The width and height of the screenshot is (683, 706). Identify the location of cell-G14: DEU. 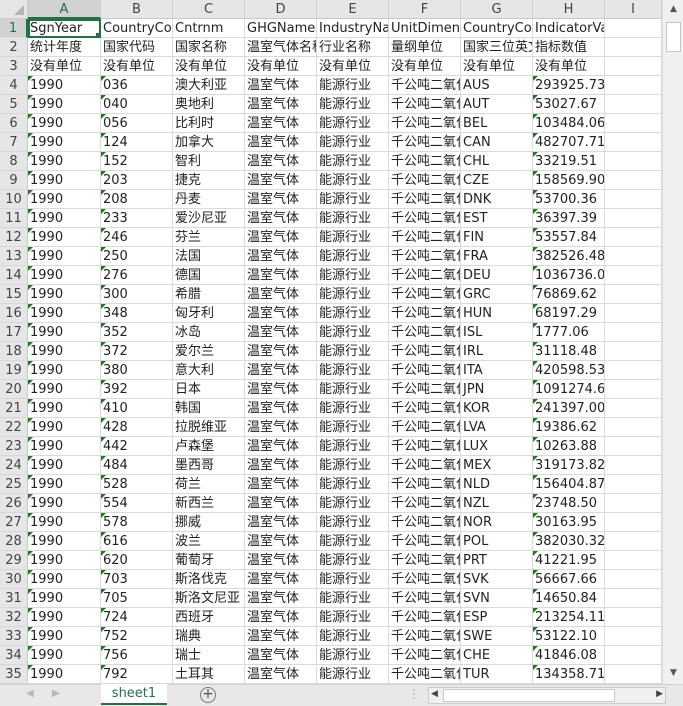
(497, 275).